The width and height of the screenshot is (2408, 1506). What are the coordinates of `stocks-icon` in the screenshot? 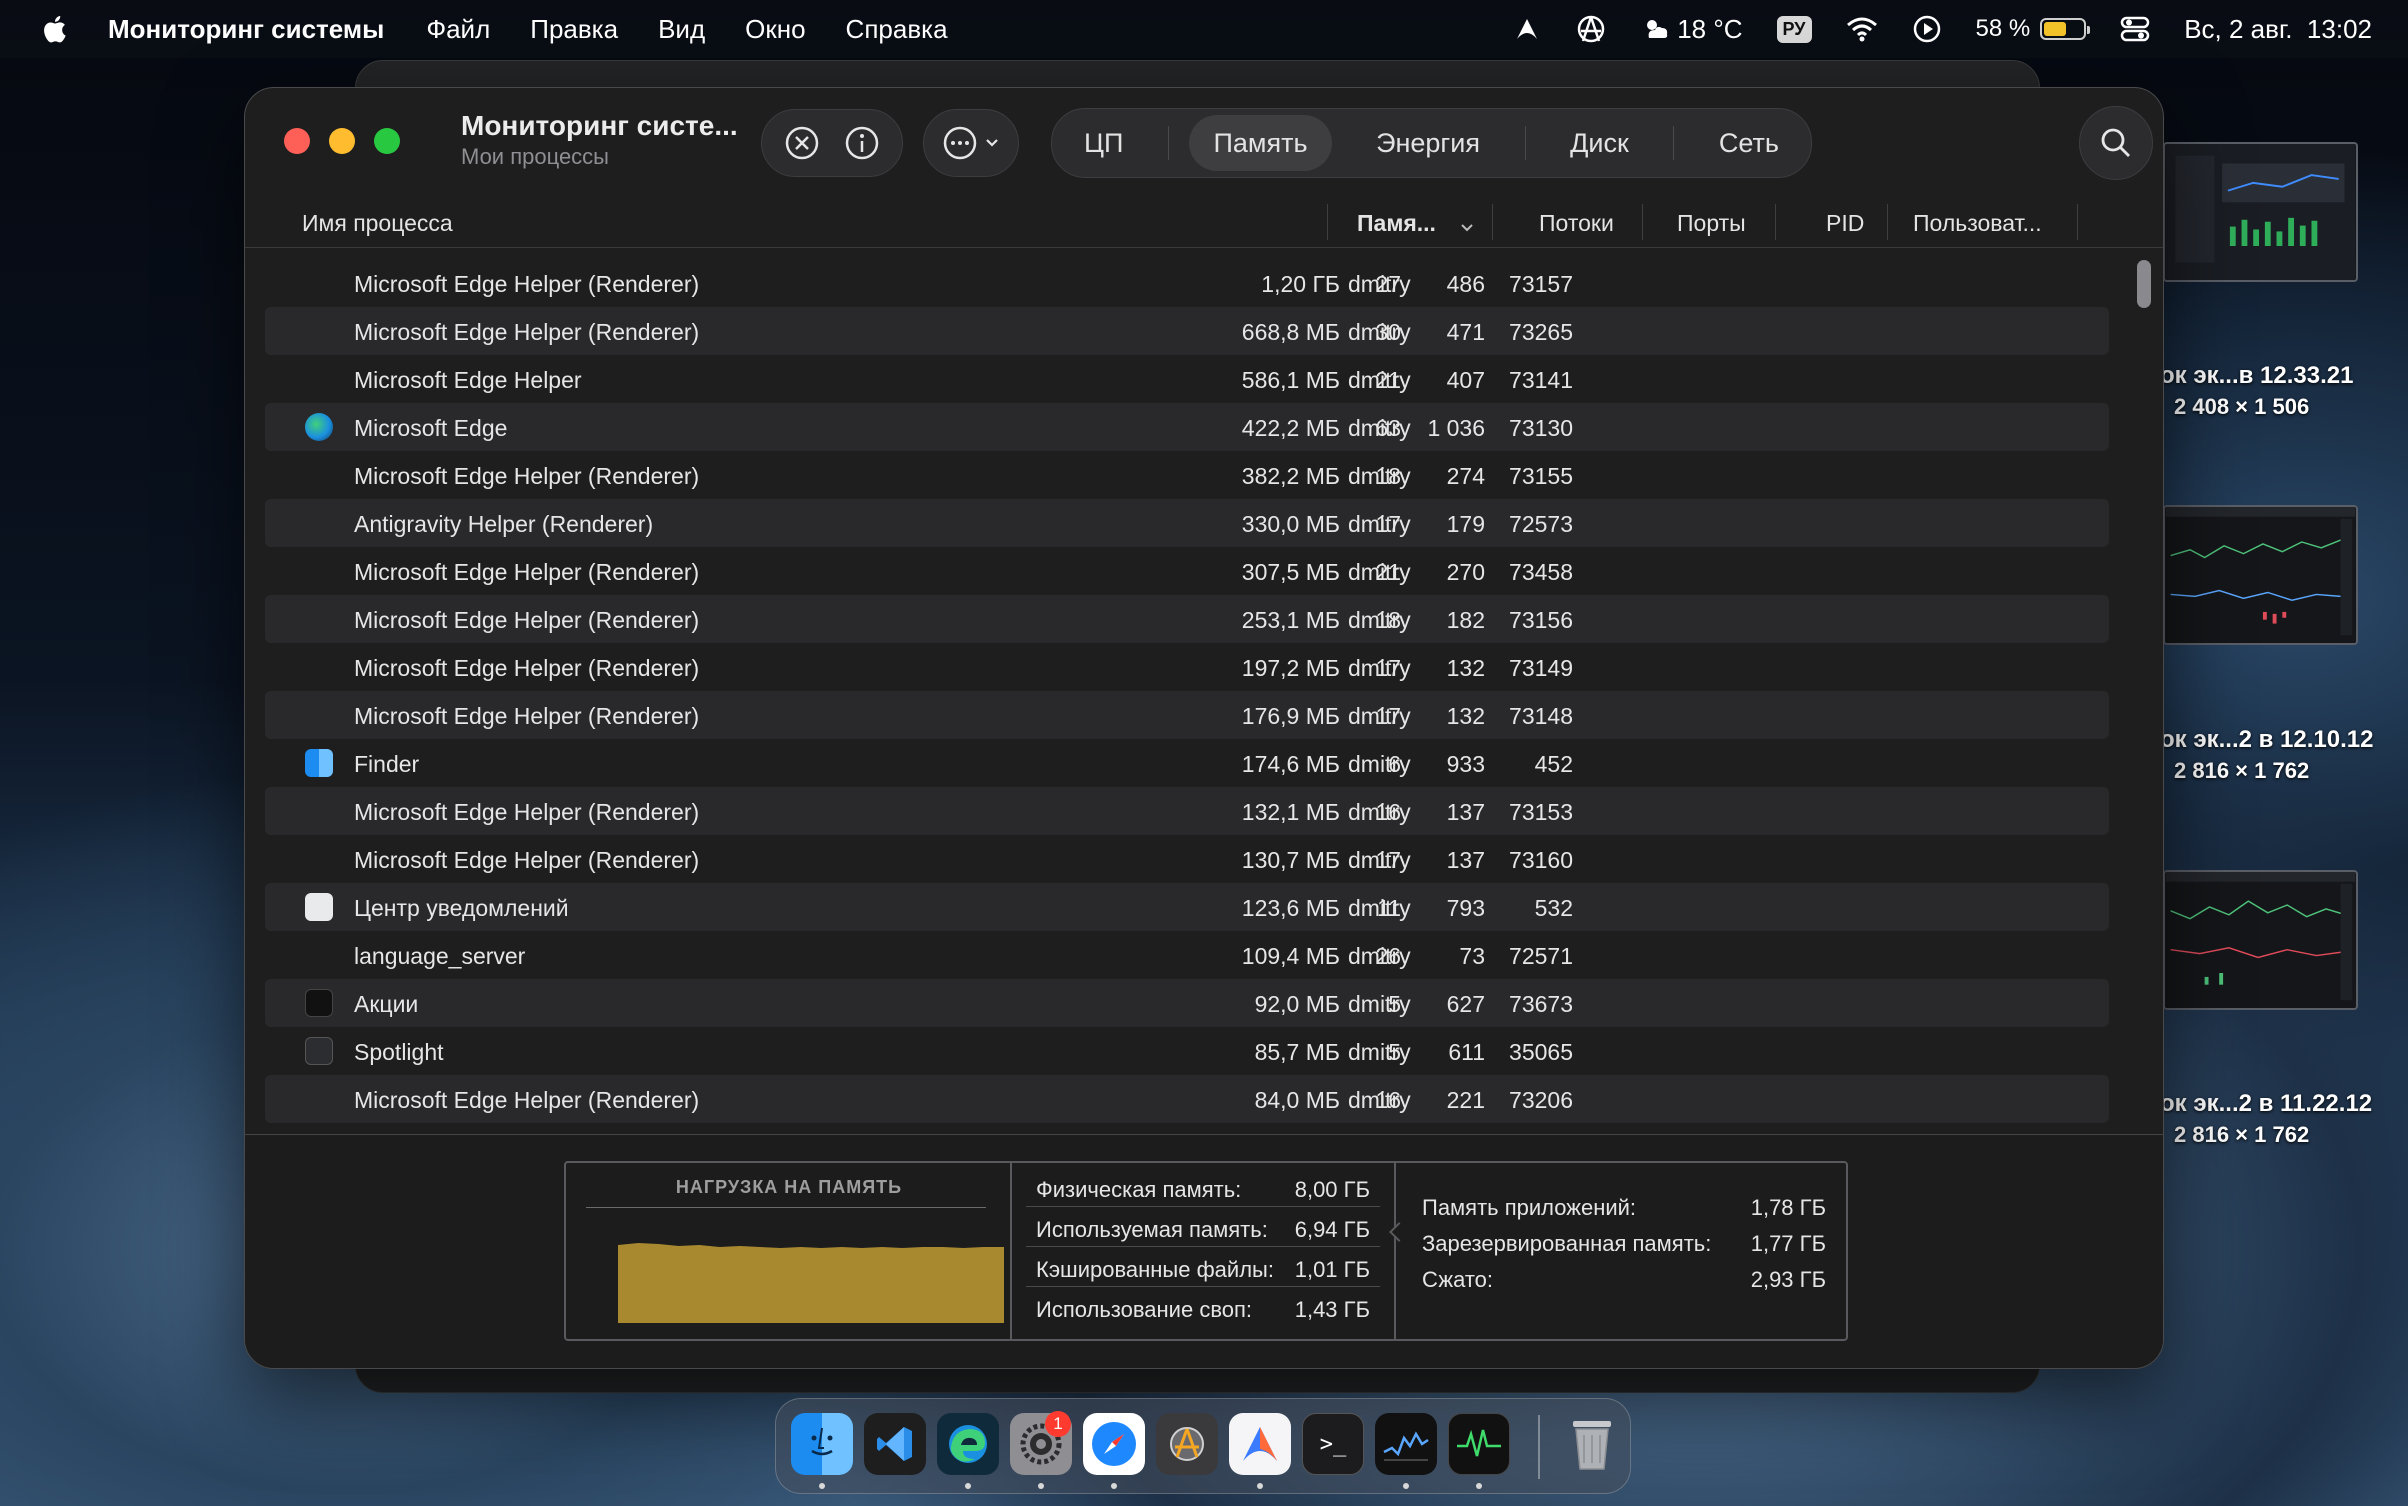 It's located at (1406, 1444).